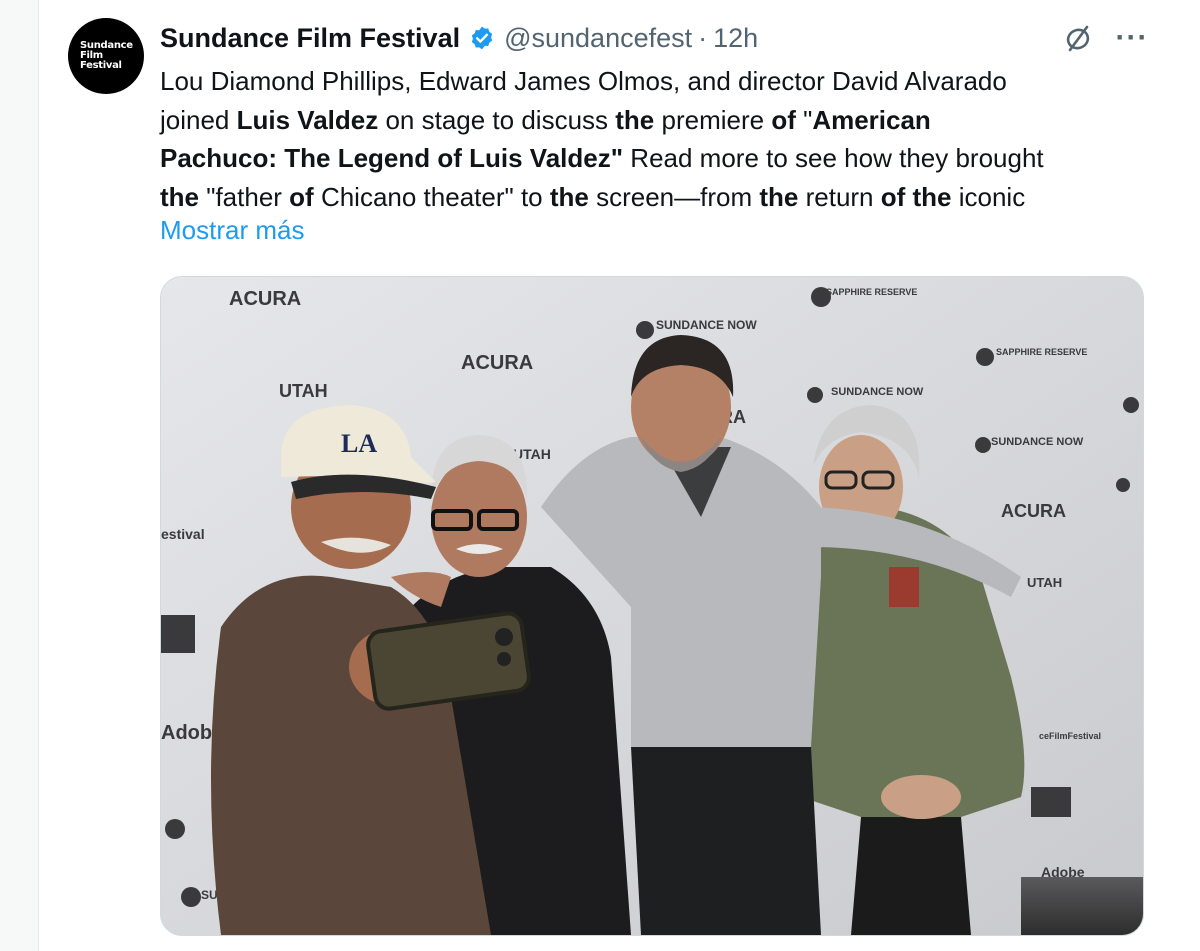 Image resolution: width=1200 pixels, height=951 pixels. I want to click on tweet-text-segment: return, so click(839, 196).